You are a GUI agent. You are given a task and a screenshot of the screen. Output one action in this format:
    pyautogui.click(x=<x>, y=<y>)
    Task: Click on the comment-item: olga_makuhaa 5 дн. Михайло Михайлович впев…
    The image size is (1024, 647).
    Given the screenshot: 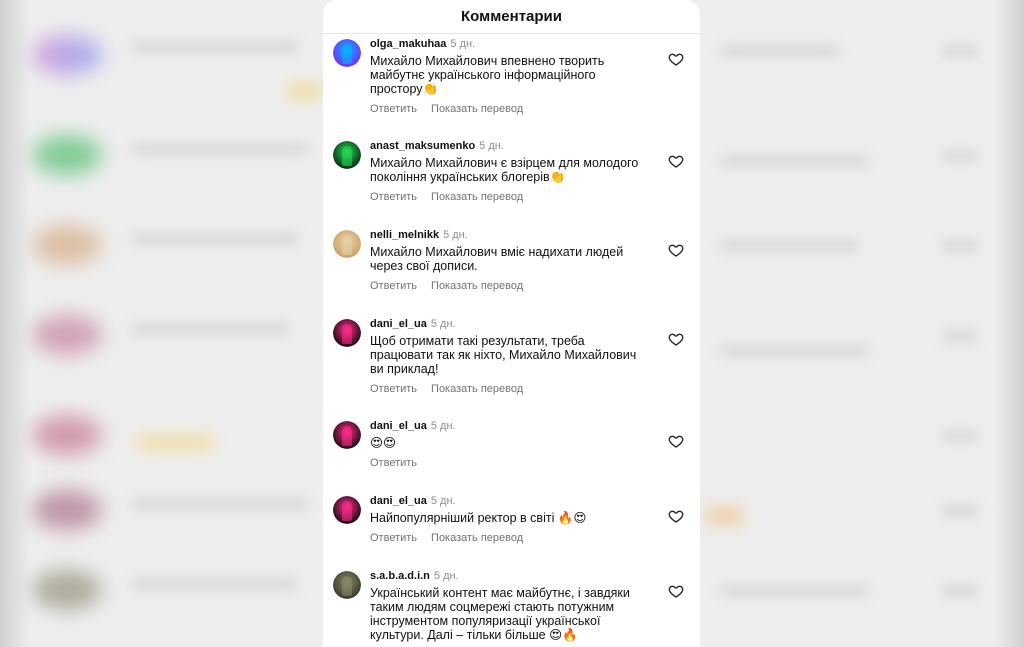 What is the action you would take?
    pyautogui.click(x=511, y=78)
    